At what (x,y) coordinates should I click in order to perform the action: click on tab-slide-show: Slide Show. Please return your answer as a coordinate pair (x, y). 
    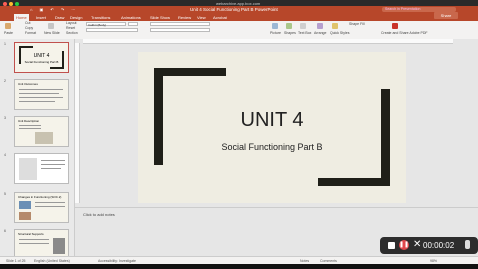
    Looking at the image, I should click on (160, 17).